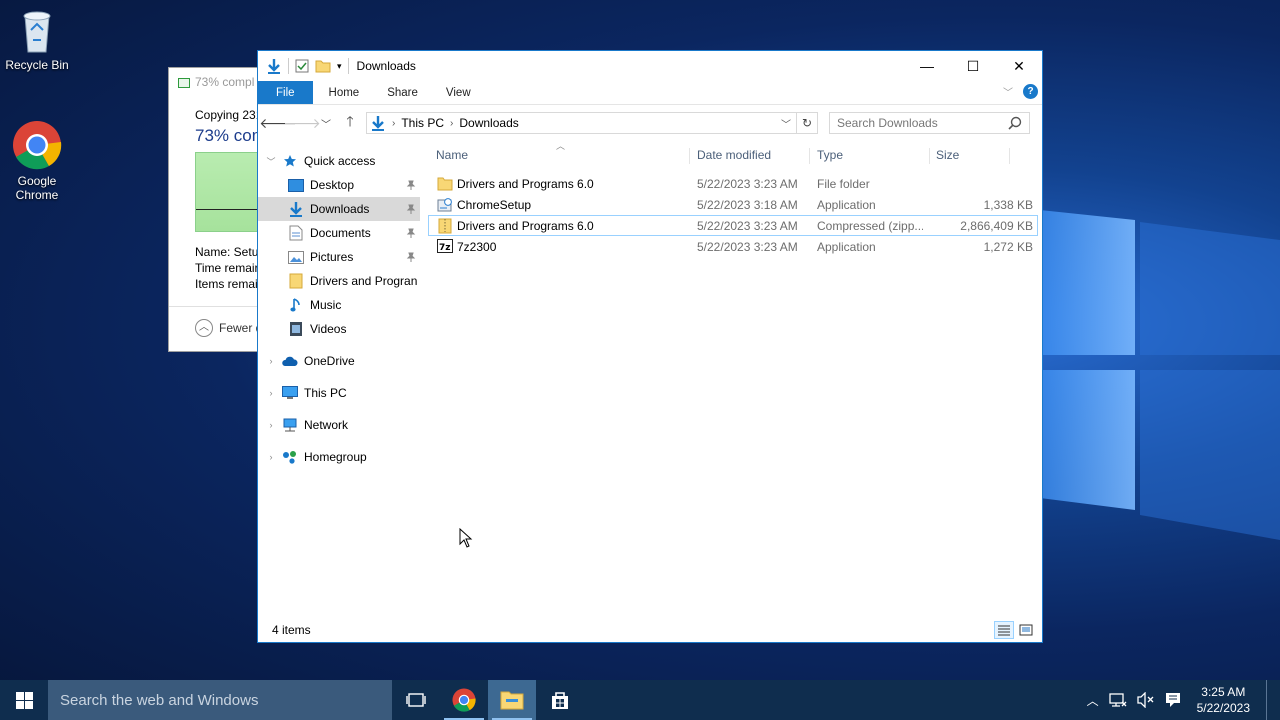  What do you see at coordinates (339, 425) in the screenshot?
I see `nav-network: › Network` at bounding box center [339, 425].